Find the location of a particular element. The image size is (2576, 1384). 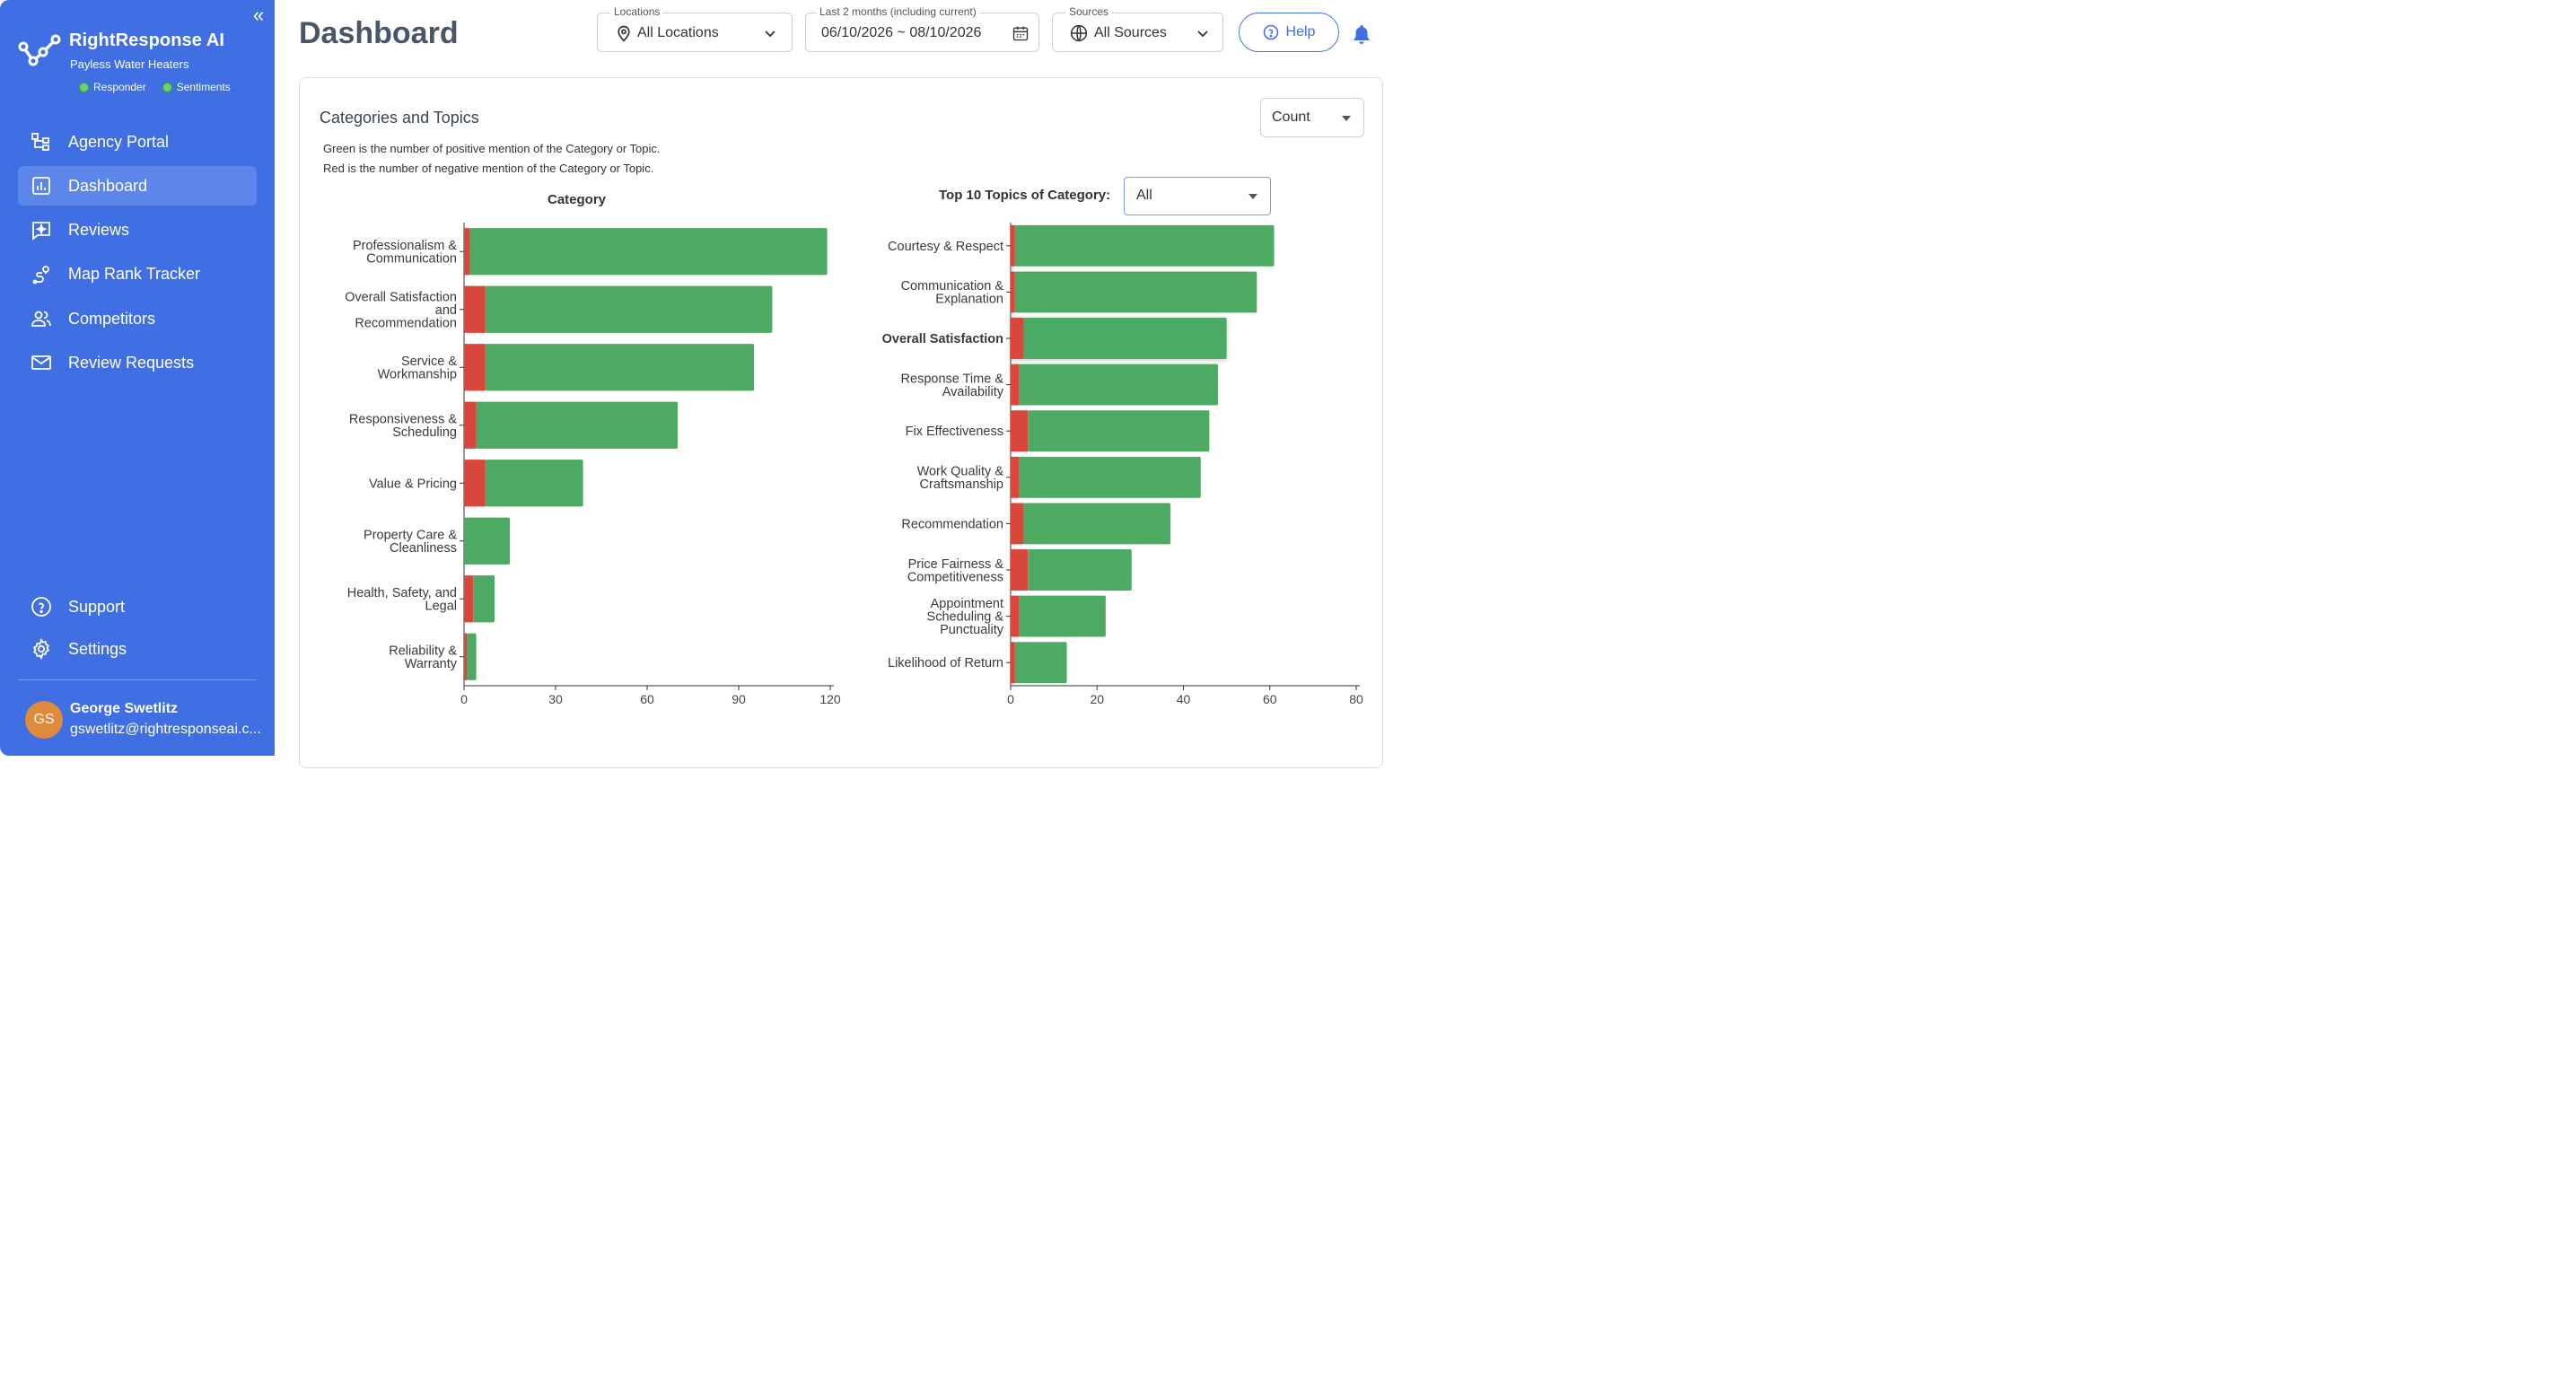

category-label: Competitiveness is located at coordinates (955, 577).